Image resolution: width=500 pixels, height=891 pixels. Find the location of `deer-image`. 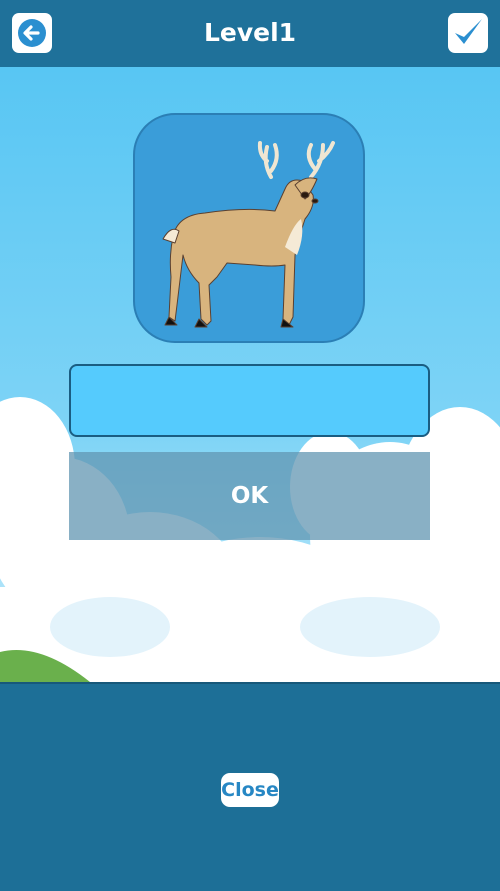

deer-image is located at coordinates (248, 234).